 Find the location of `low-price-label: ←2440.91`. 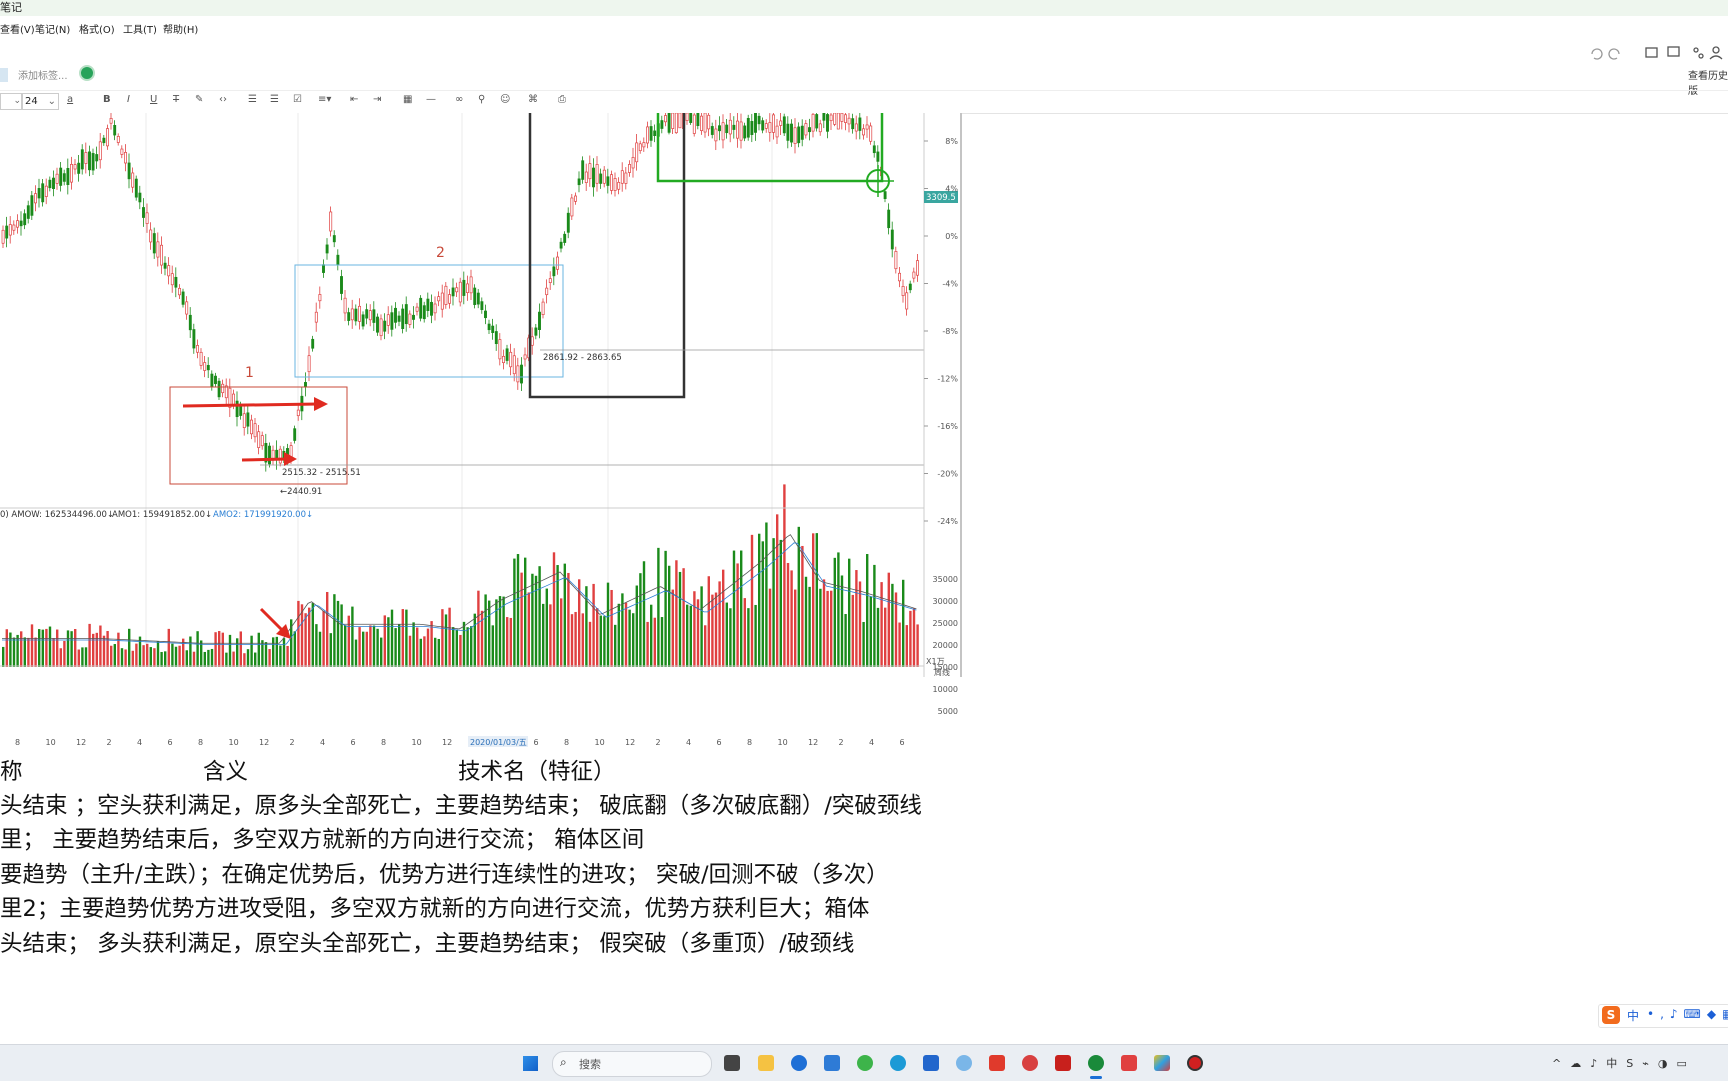

low-price-label: ←2440.91 is located at coordinates (301, 492).